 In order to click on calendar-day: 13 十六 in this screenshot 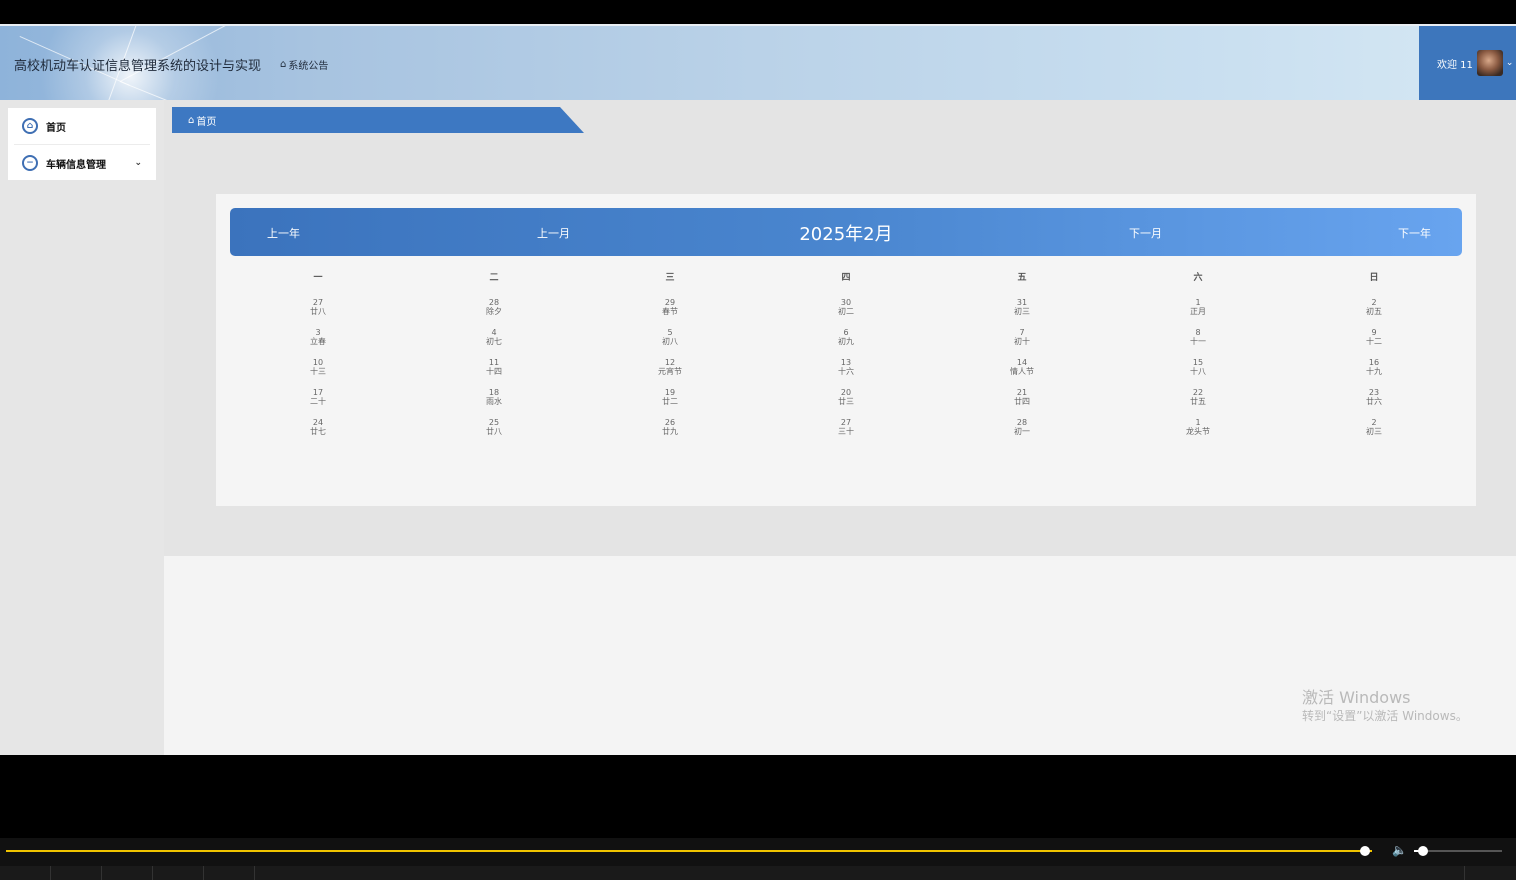, I will do `click(846, 373)`.